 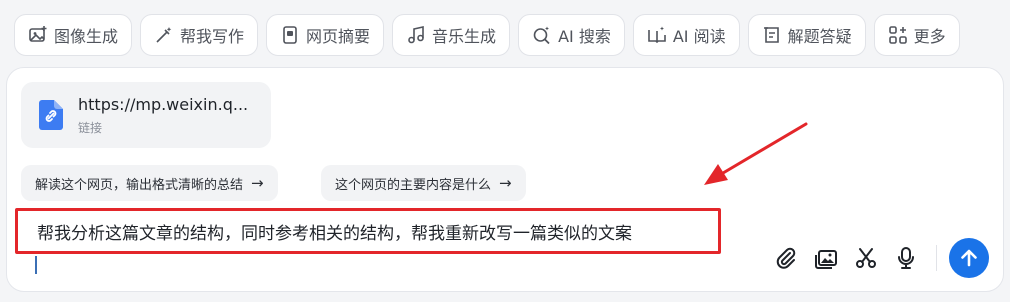 What do you see at coordinates (936, 258) in the screenshot?
I see `divider` at bounding box center [936, 258].